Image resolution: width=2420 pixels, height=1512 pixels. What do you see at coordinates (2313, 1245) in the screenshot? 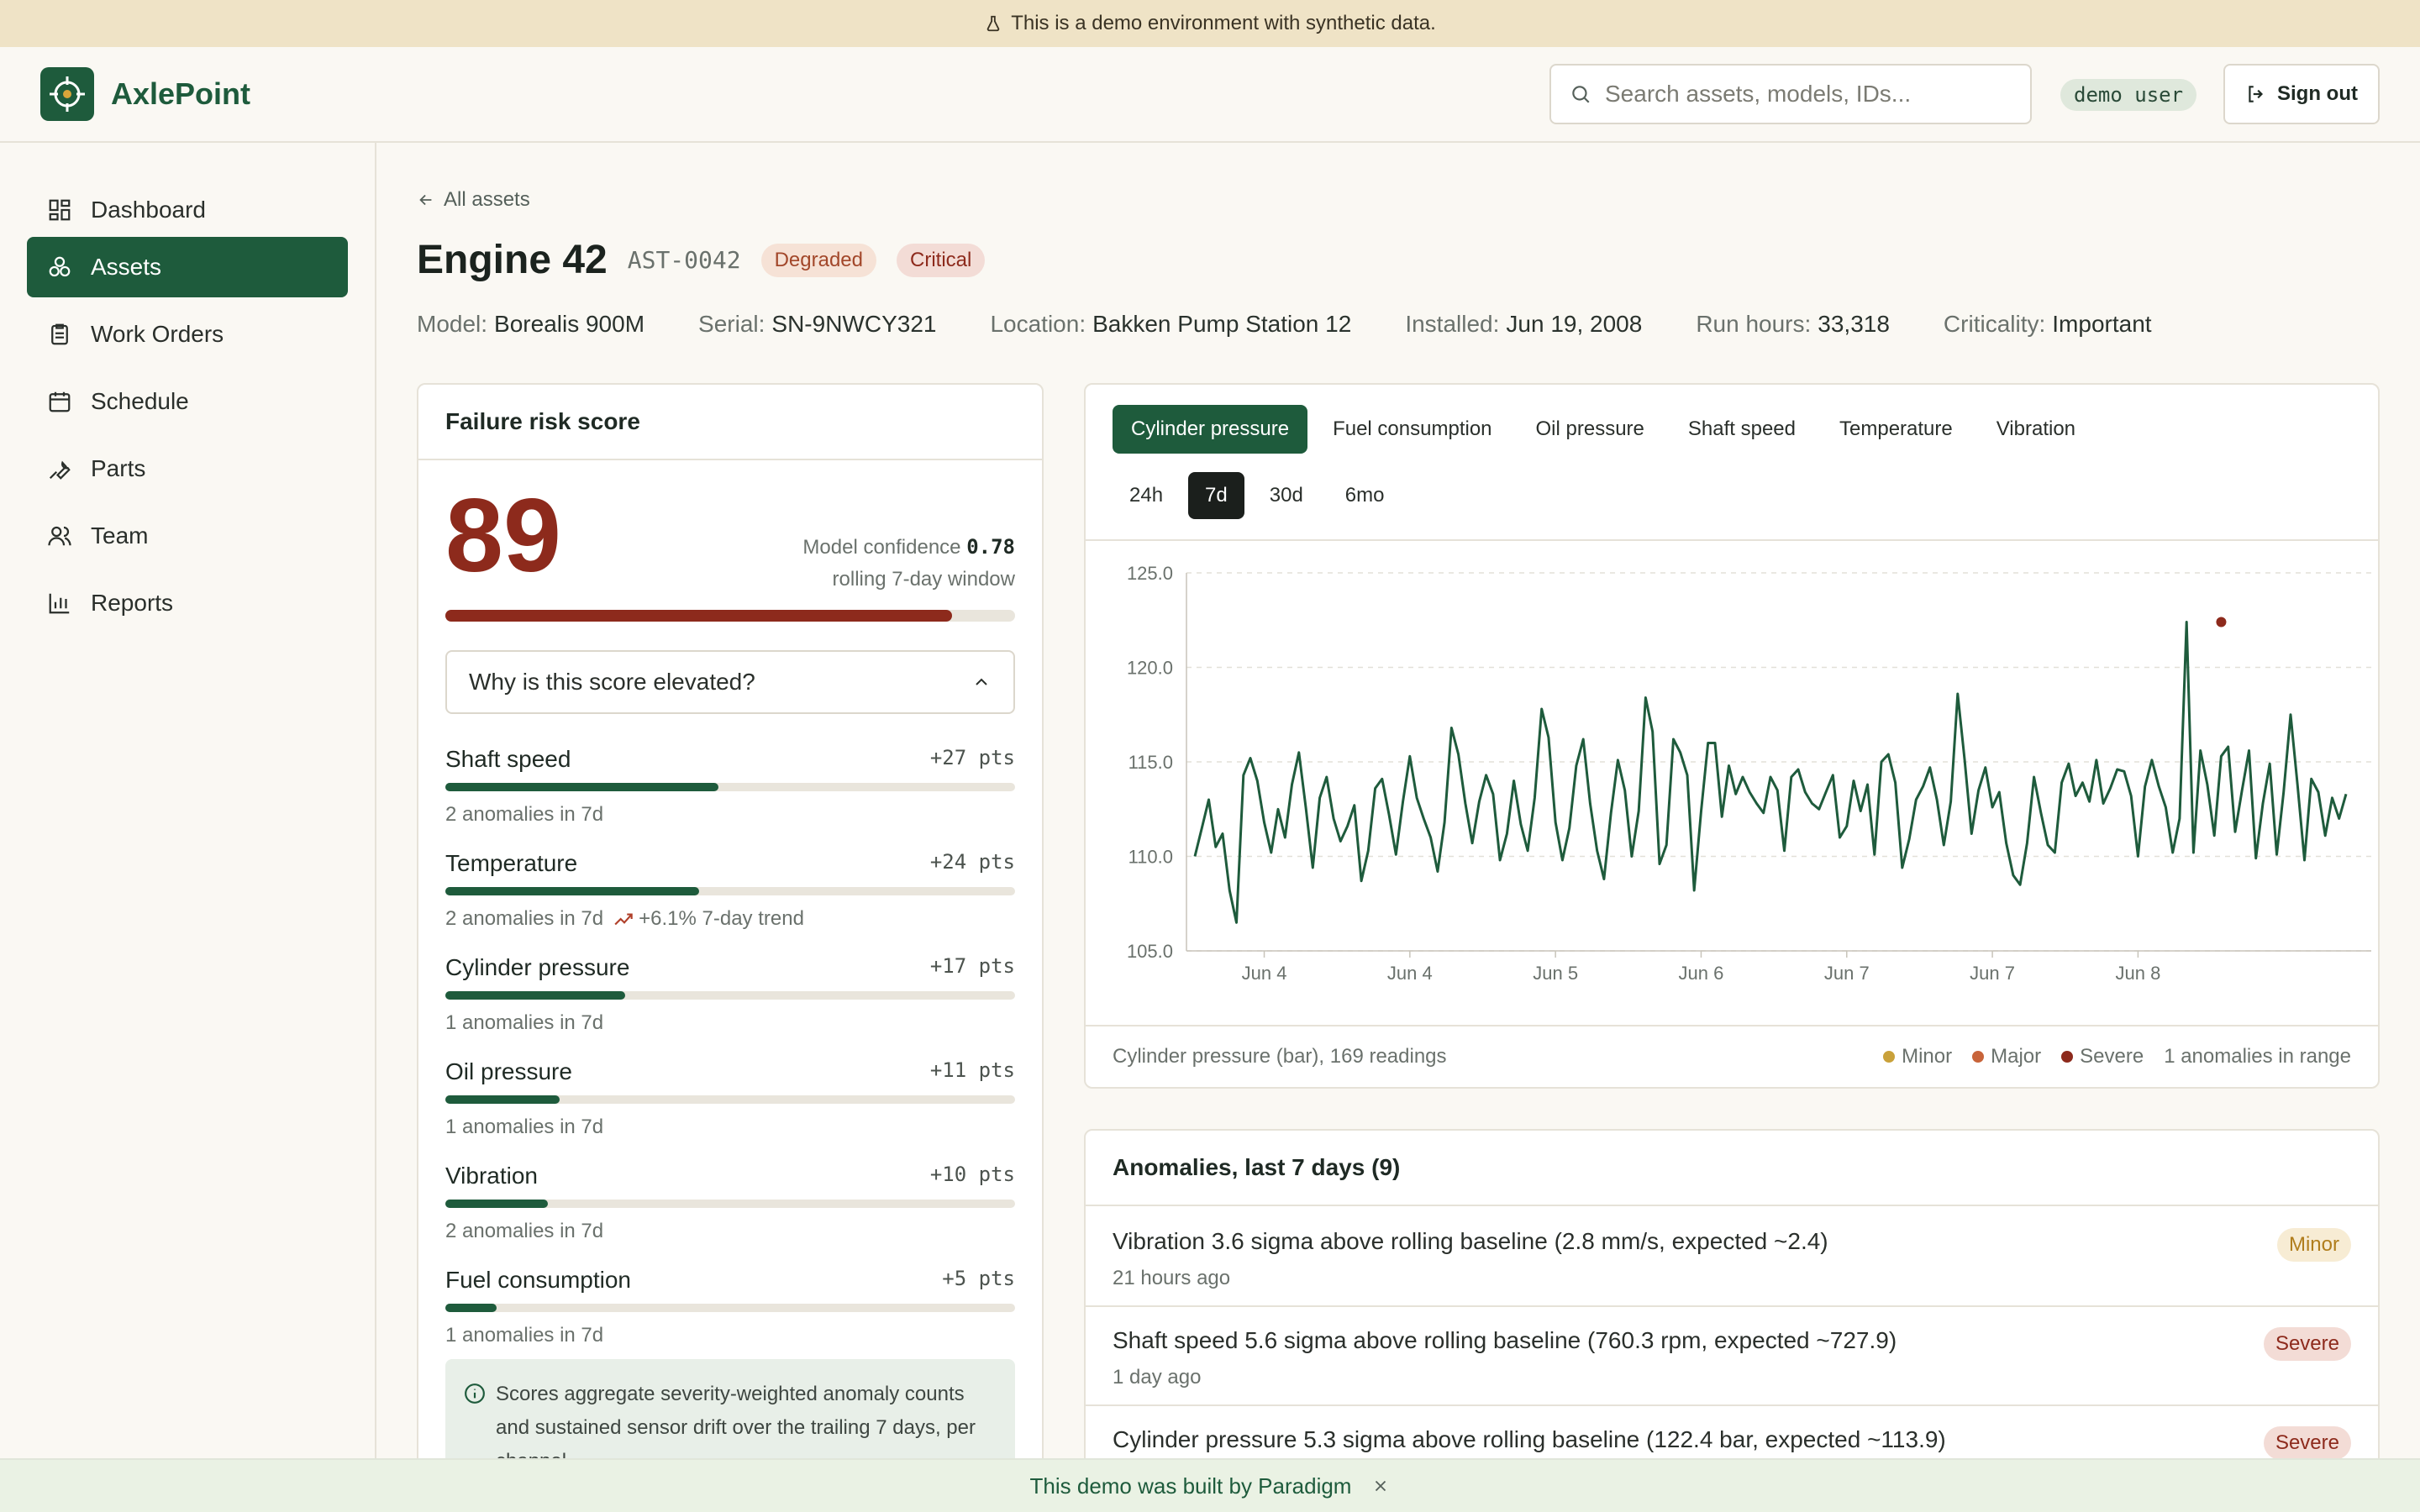
I see `severity-badge: Minor` at bounding box center [2313, 1245].